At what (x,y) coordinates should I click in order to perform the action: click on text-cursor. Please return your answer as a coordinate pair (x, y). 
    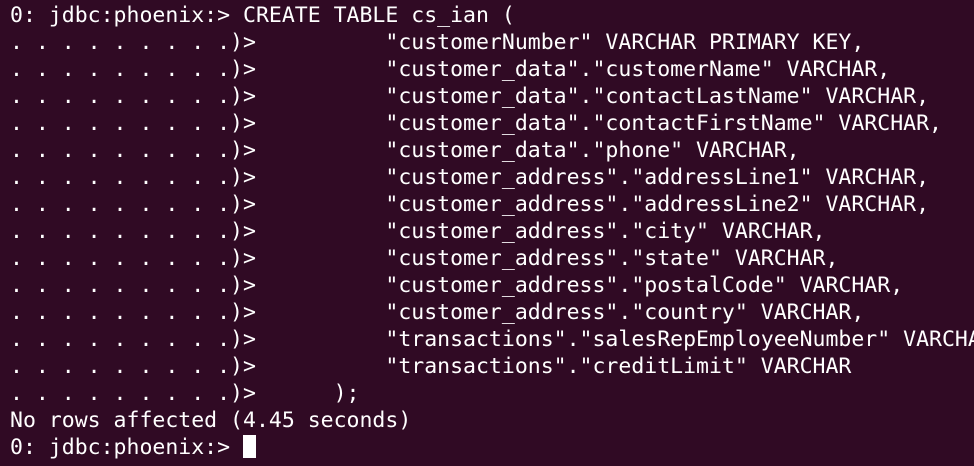
    Looking at the image, I should click on (249, 446).